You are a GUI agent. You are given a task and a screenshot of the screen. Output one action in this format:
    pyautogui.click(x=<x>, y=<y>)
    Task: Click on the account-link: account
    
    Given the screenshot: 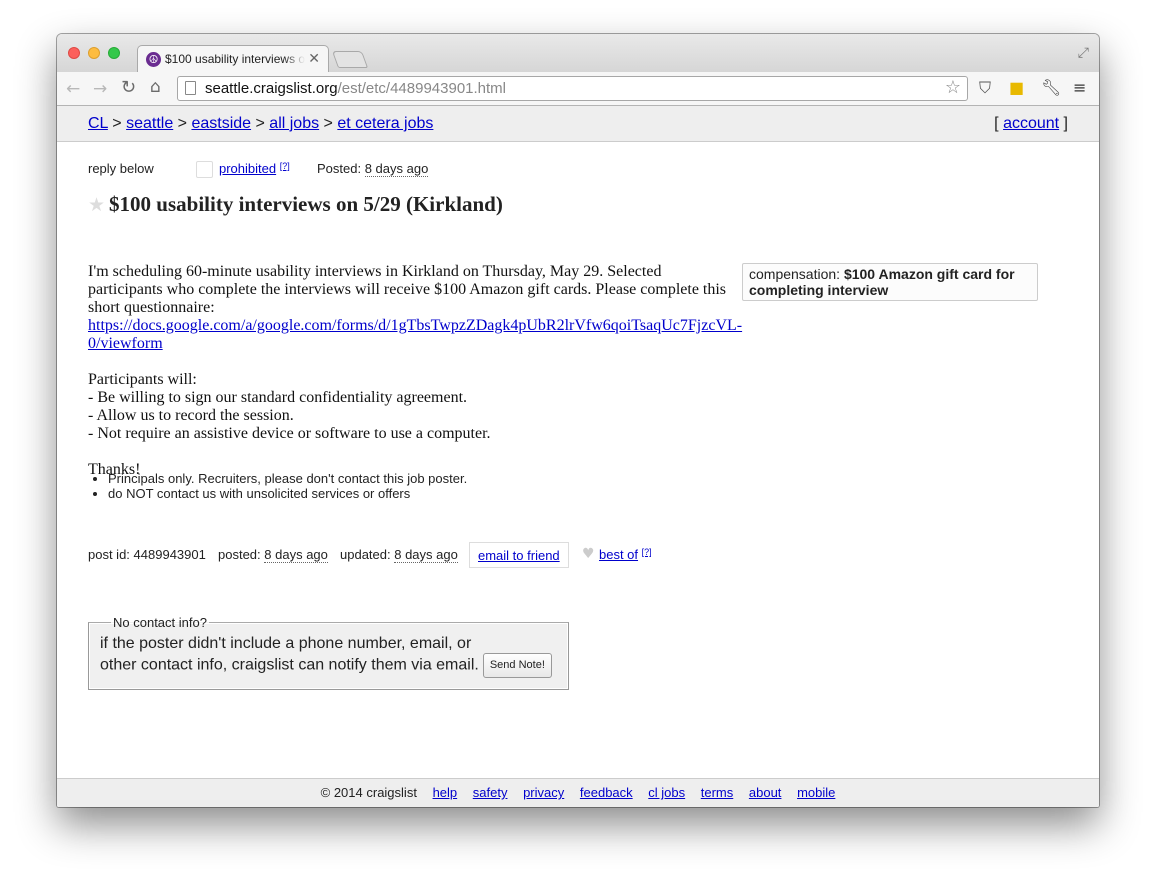 What is the action you would take?
    pyautogui.click(x=1031, y=123)
    